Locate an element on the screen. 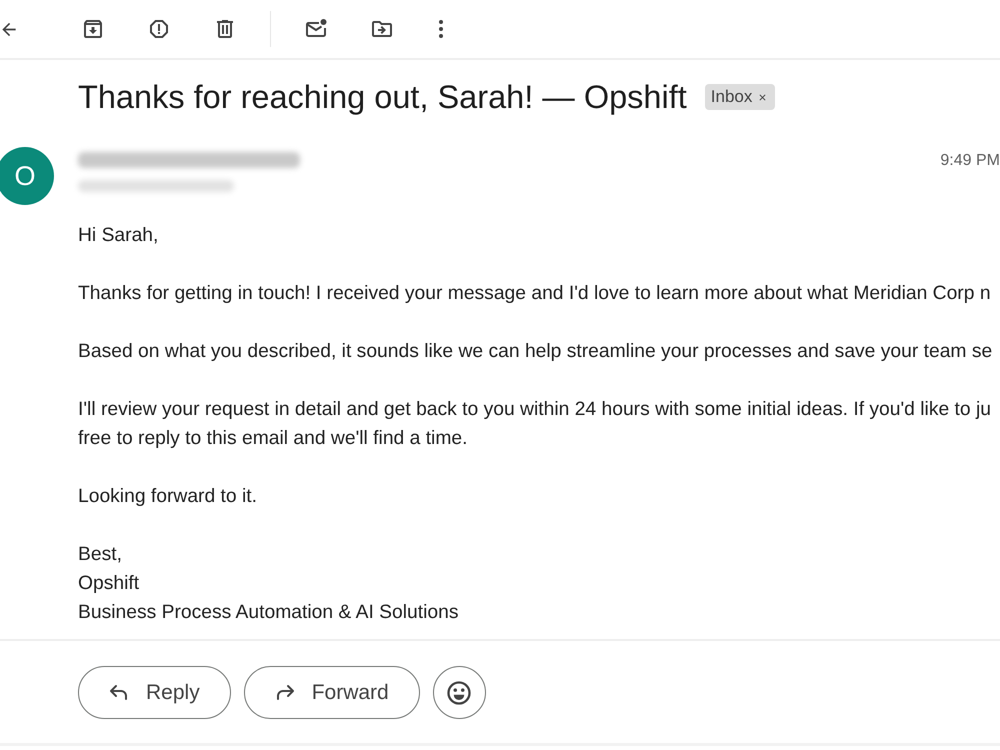 The width and height of the screenshot is (1000, 750). smiley-face-icon is located at coordinates (459, 692).